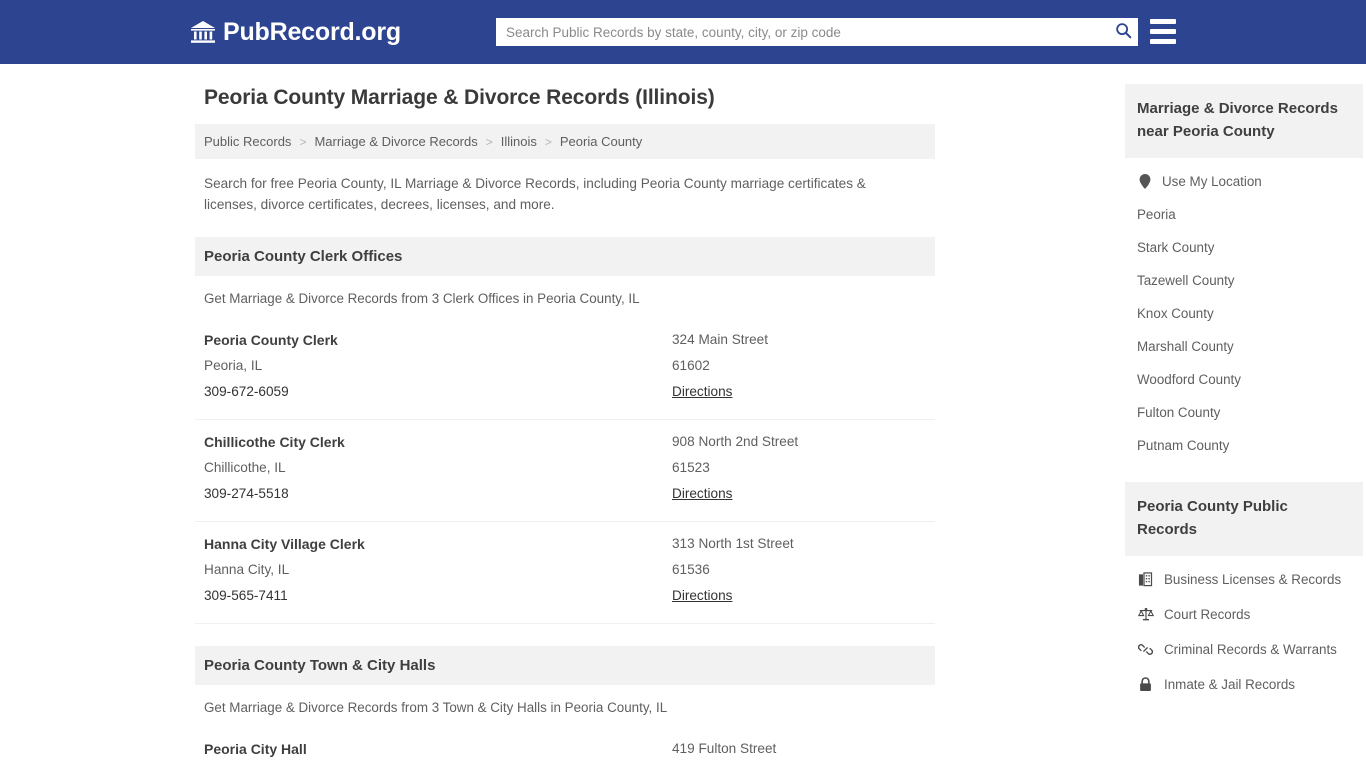 This screenshot has width=1366, height=768. What do you see at coordinates (799, 468) in the screenshot?
I see `listing-right-column: 908 North 2nd Street 61523 Directions` at bounding box center [799, 468].